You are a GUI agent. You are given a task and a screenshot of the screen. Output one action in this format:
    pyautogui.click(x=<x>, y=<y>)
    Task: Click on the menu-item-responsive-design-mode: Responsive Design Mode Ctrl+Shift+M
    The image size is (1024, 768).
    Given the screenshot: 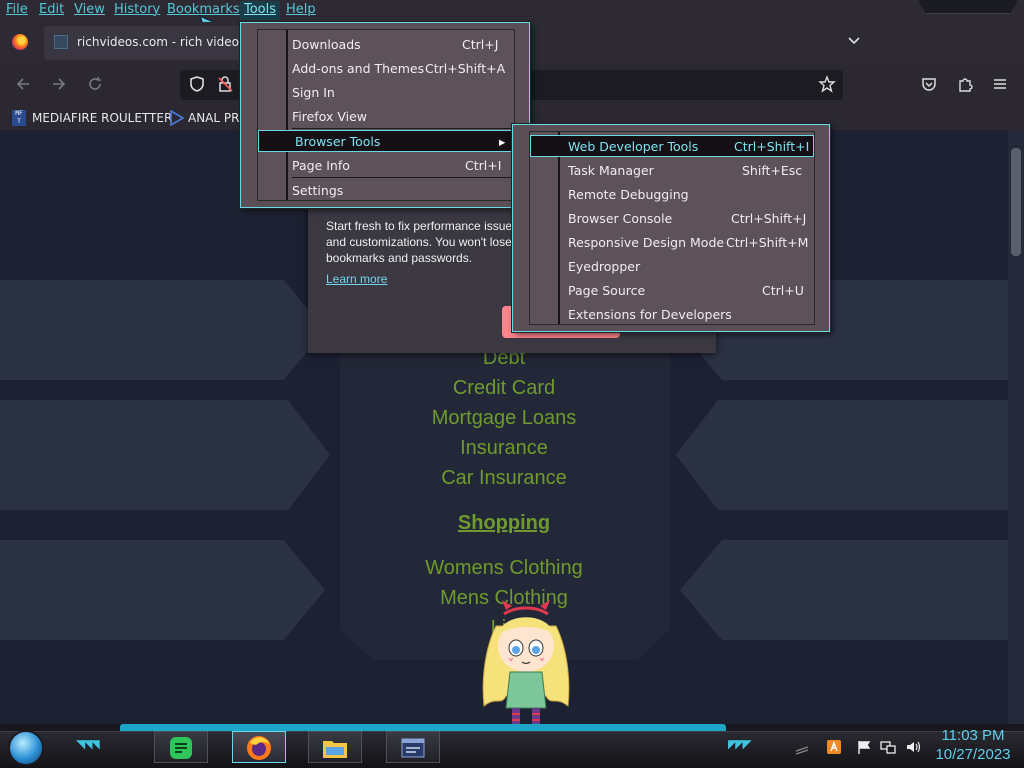 What is the action you would take?
    pyautogui.click(x=690, y=243)
    